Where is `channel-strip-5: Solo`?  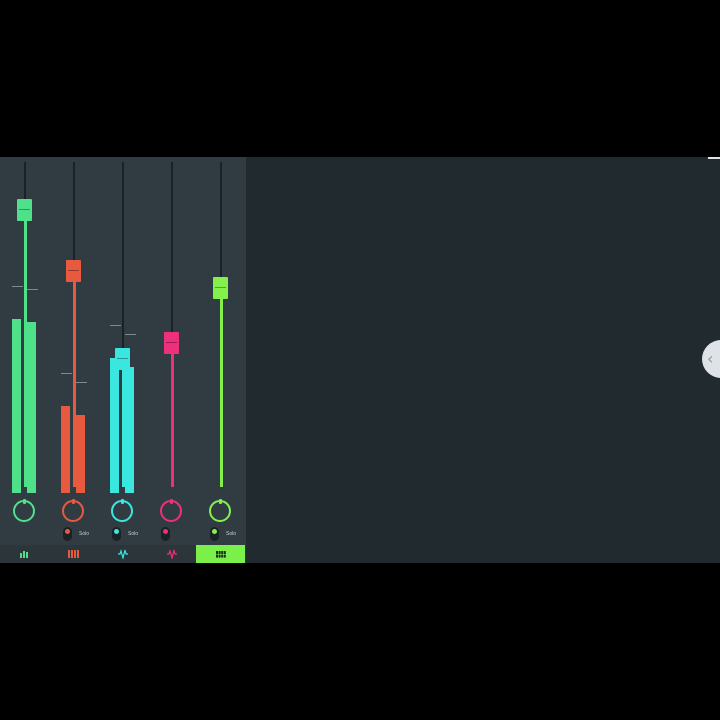 channel-strip-5: Solo is located at coordinates (220, 351).